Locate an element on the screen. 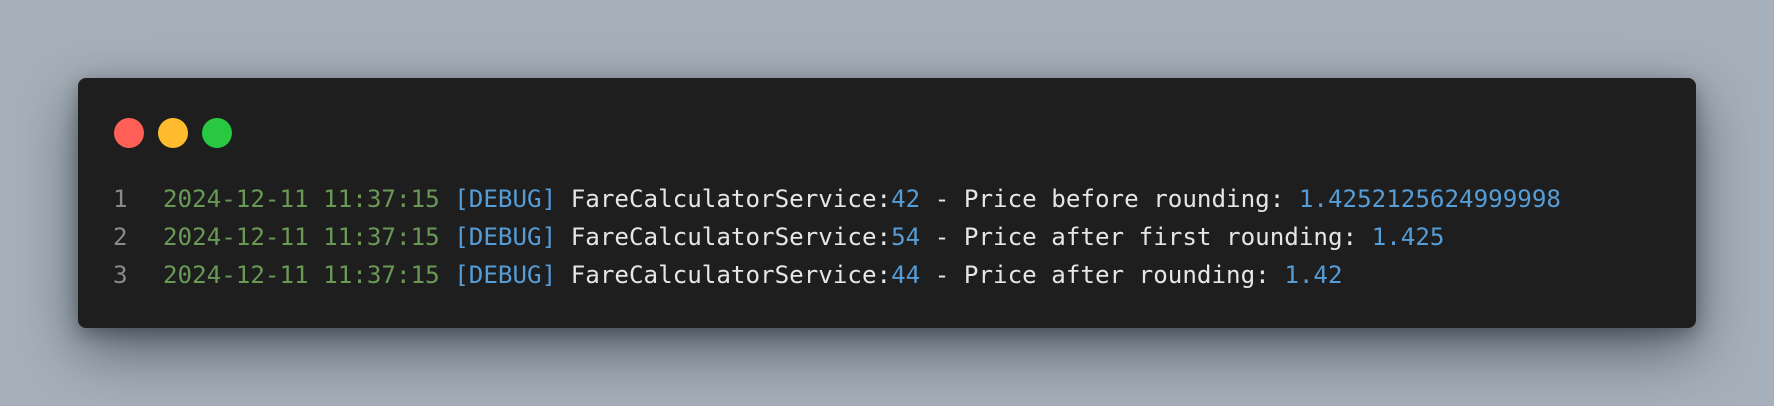 This screenshot has width=1774, height=406. line-number: 3 is located at coordinates (120, 275).